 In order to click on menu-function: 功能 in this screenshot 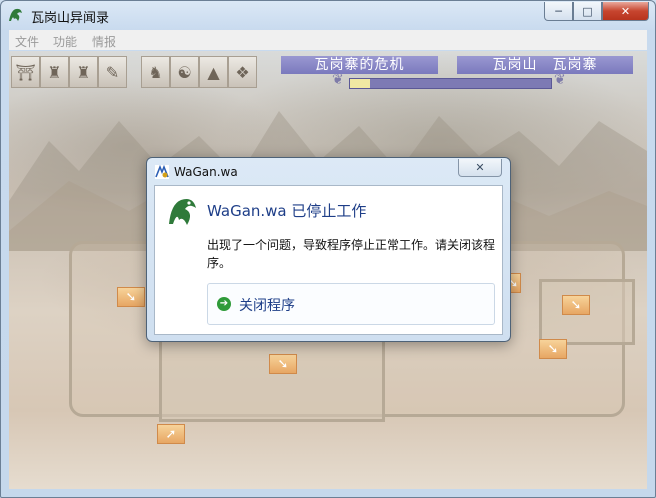, I will do `click(65, 41)`.